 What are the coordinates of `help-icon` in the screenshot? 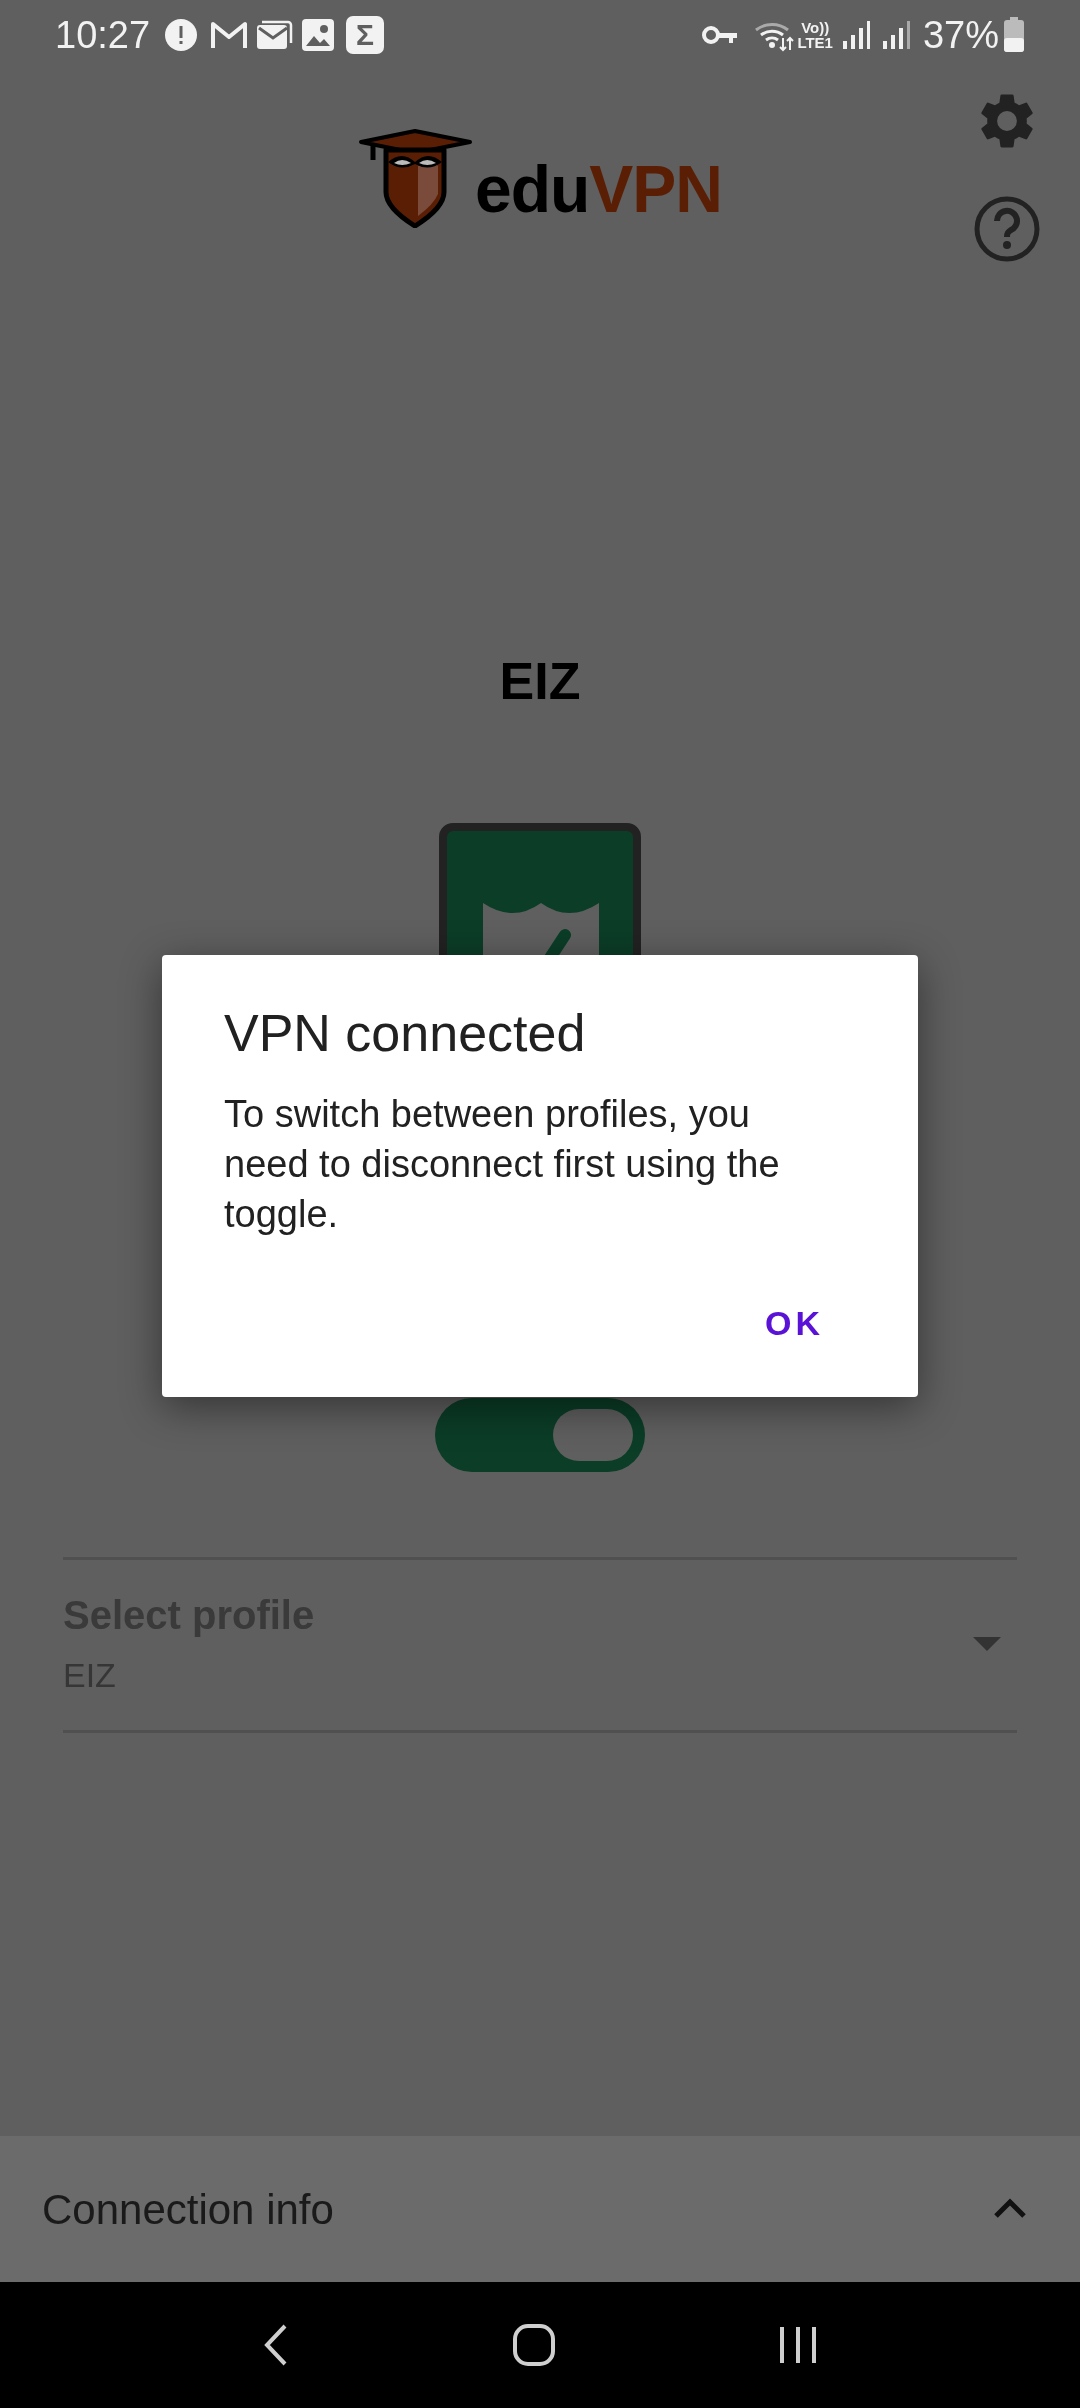 It's located at (1007, 229).